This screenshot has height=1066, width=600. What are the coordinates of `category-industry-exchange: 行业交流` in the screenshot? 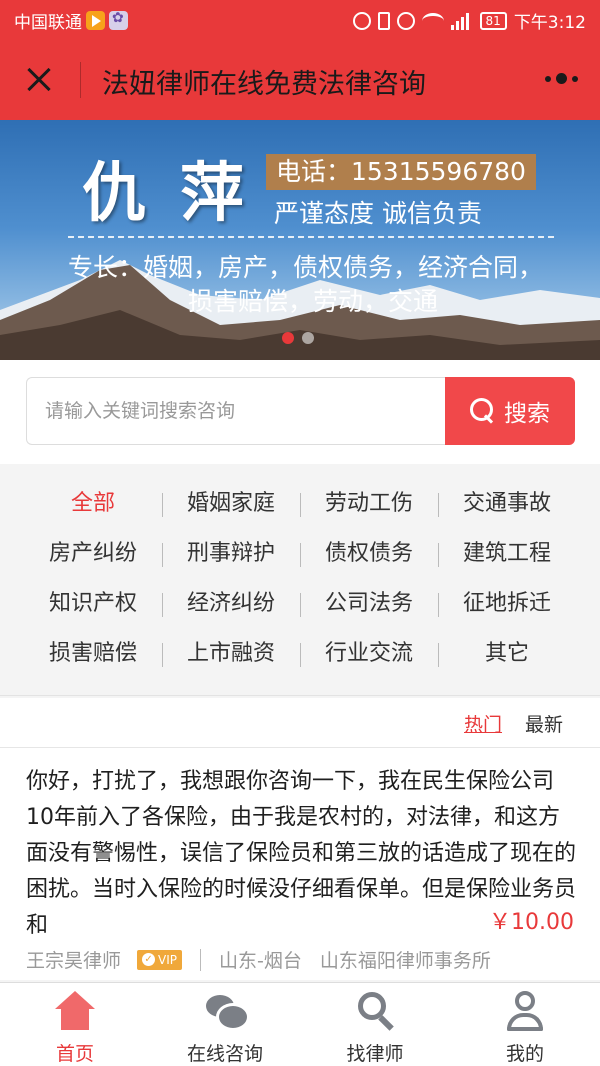 It's located at (369, 654).